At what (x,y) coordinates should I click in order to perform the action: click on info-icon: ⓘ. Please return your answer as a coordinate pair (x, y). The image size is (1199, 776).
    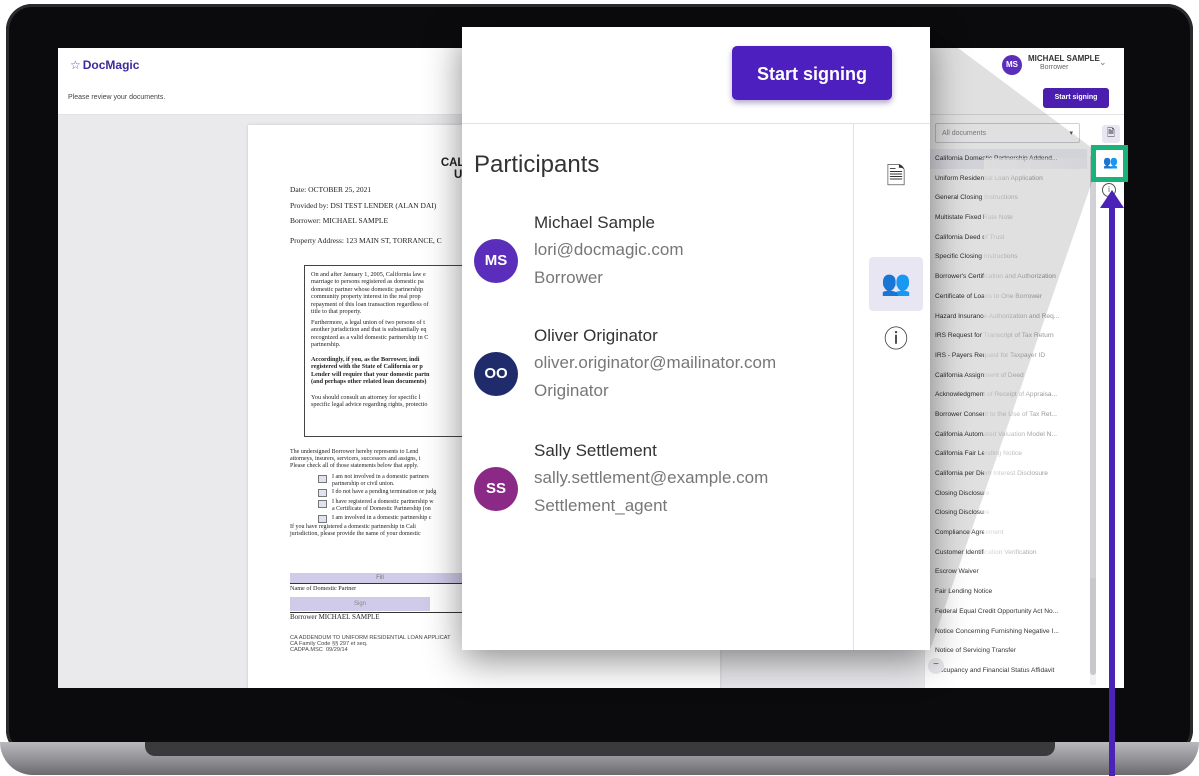
    Looking at the image, I should click on (896, 340).